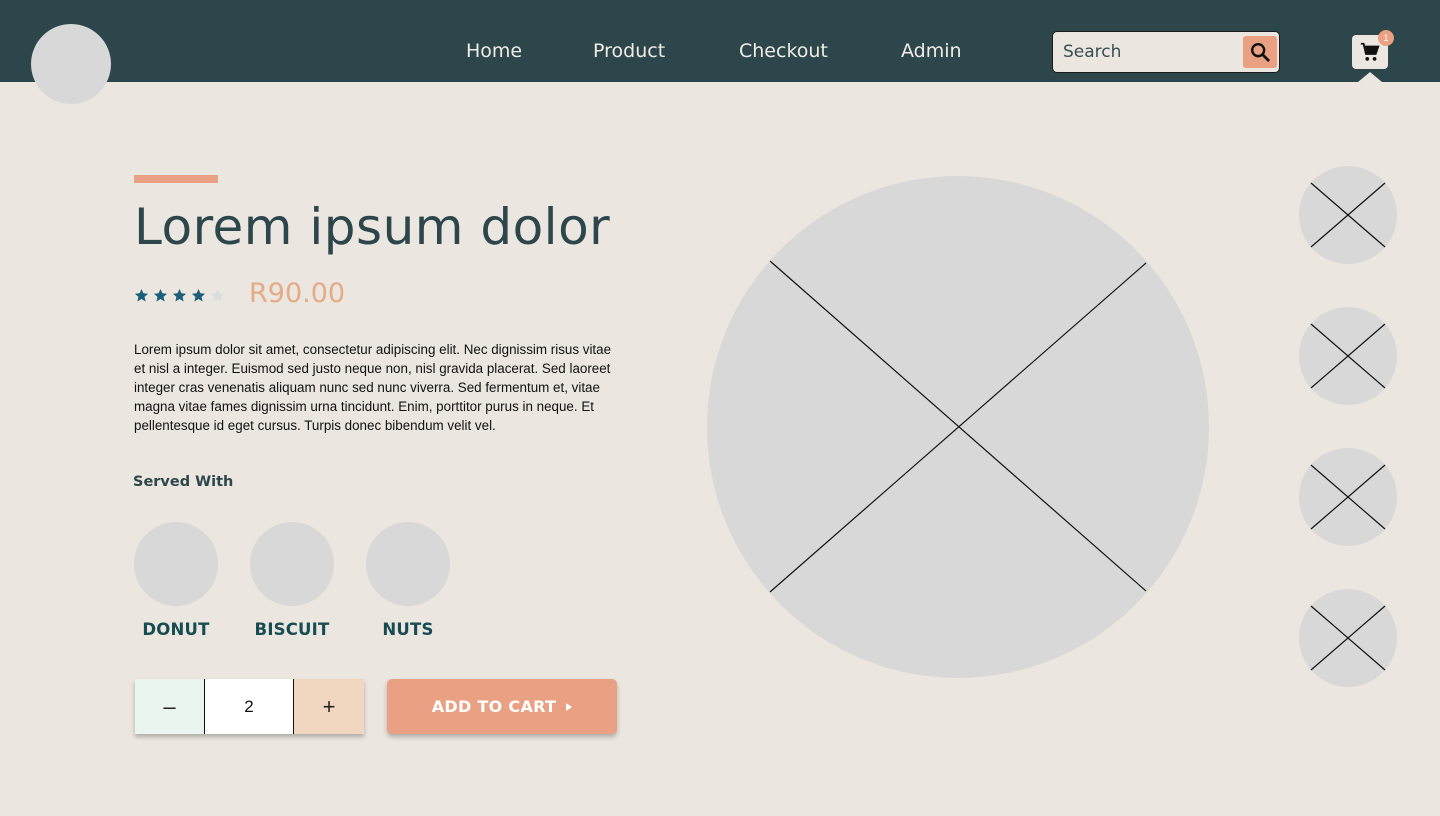 This screenshot has height=816, width=1440. What do you see at coordinates (372, 227) in the screenshot?
I see `product-title: Lorem ipsum dolor` at bounding box center [372, 227].